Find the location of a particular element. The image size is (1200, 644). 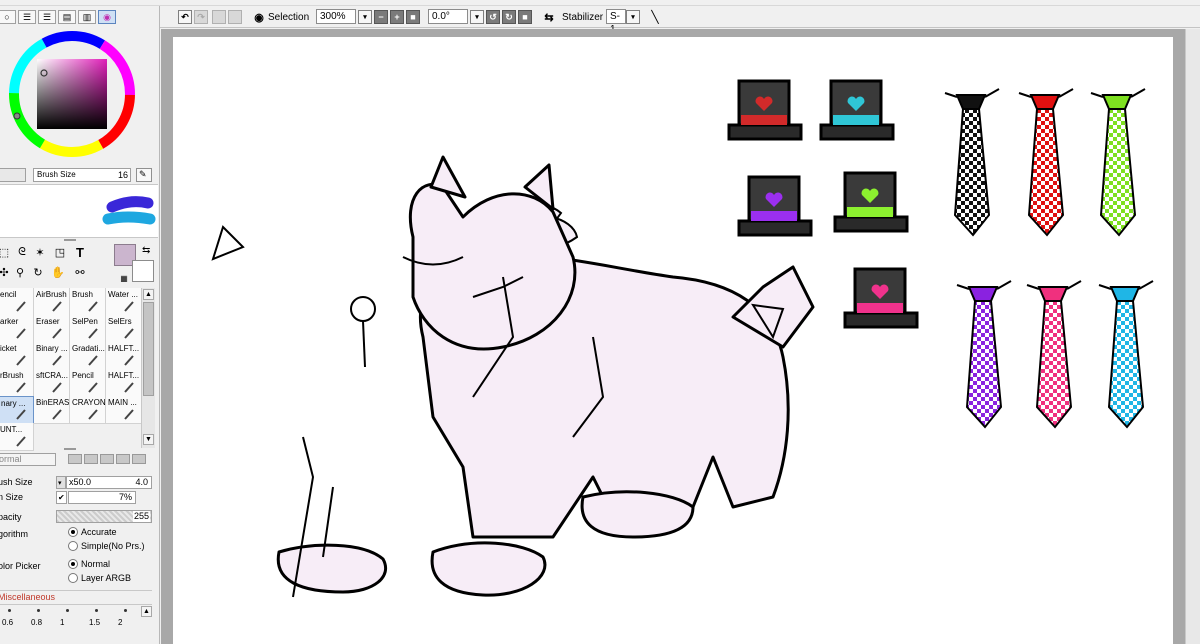

rotate-right-button: ↻ is located at coordinates (509, 17).